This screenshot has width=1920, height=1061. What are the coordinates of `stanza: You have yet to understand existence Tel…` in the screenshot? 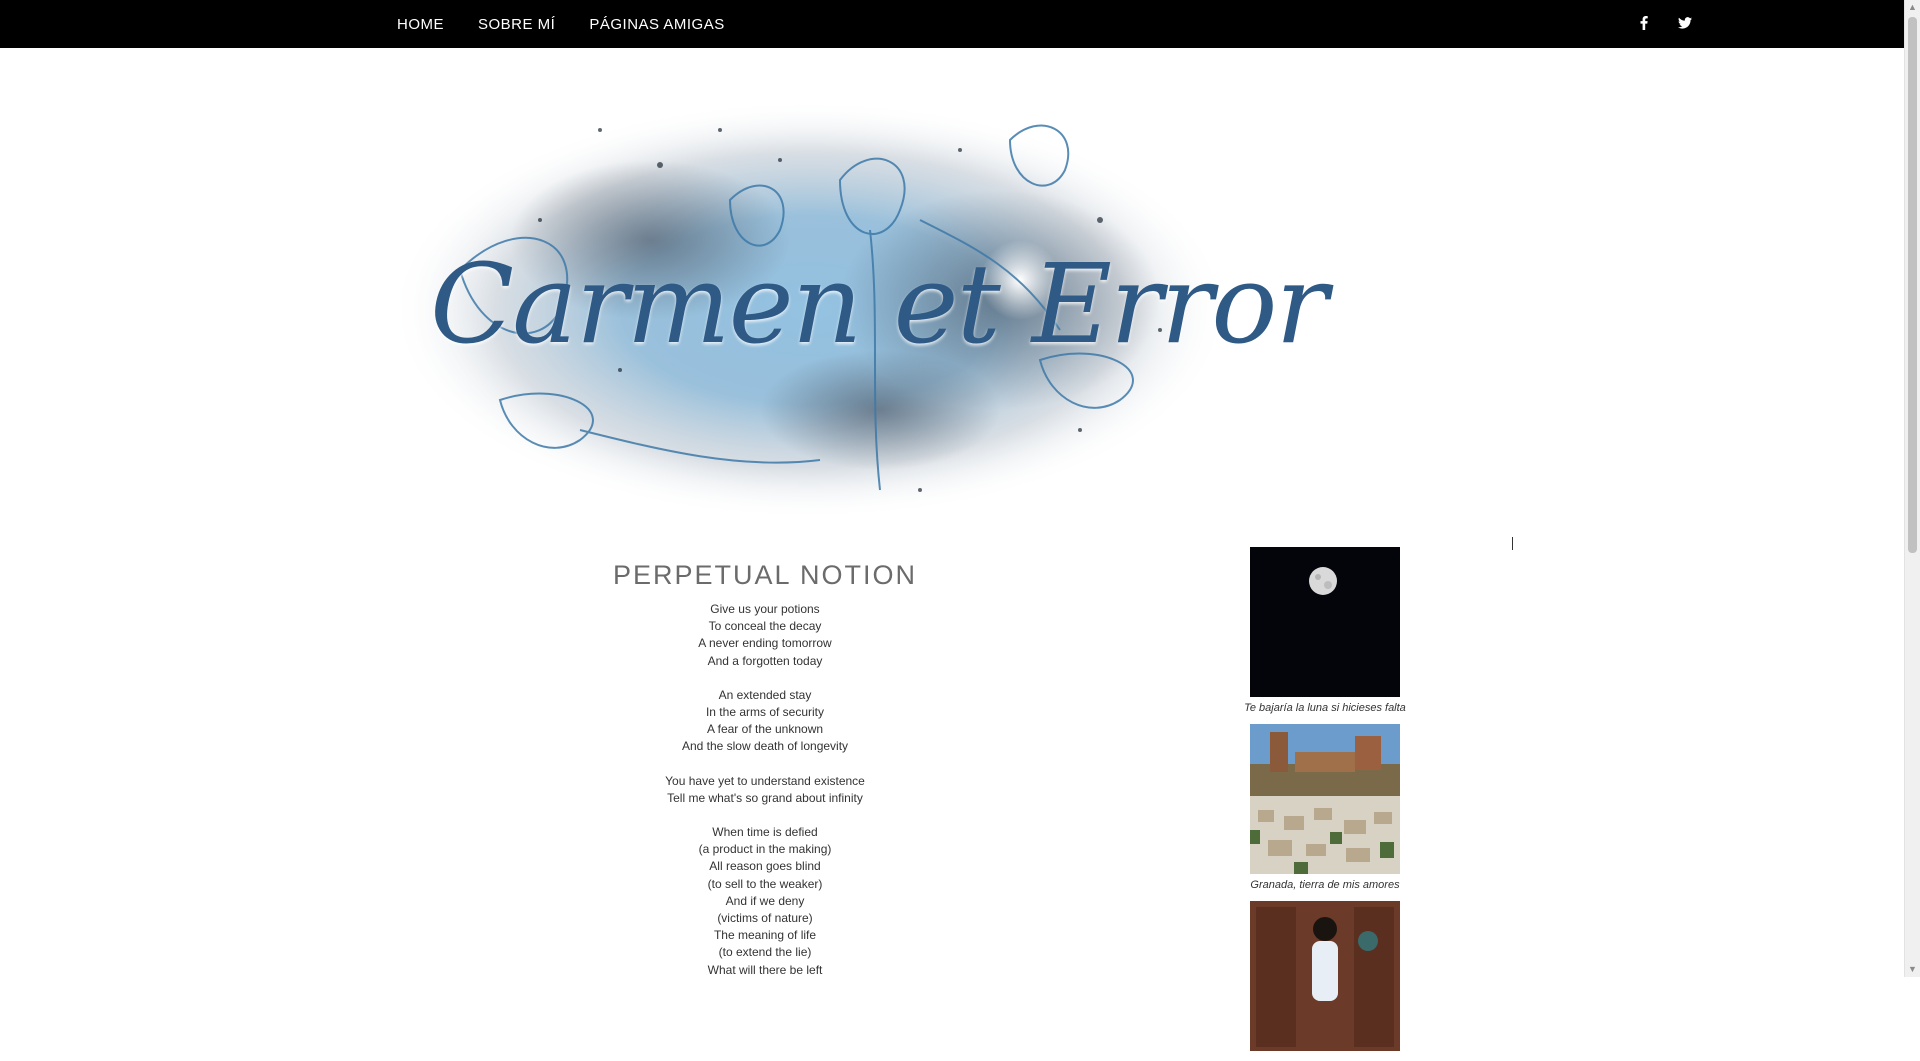 It's located at (765, 790).